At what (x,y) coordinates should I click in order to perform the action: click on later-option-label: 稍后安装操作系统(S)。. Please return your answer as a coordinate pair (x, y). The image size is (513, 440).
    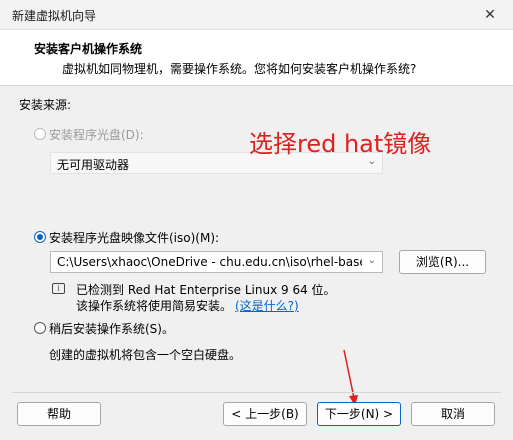
    Looking at the image, I should click on (111, 329).